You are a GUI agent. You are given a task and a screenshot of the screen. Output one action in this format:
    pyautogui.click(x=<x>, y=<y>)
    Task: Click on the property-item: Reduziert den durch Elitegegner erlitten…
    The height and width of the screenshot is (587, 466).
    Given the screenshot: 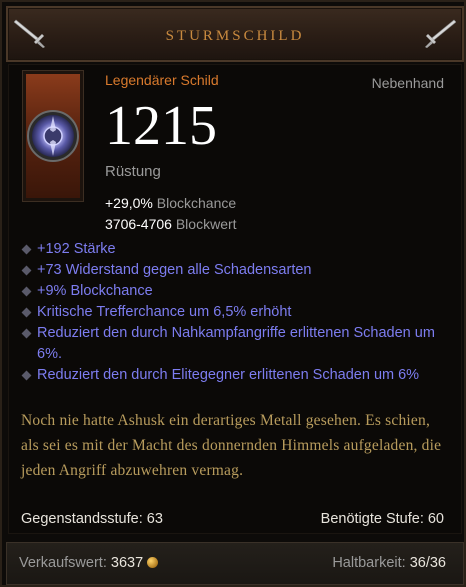 What is the action you would take?
    pyautogui.click(x=231, y=375)
    